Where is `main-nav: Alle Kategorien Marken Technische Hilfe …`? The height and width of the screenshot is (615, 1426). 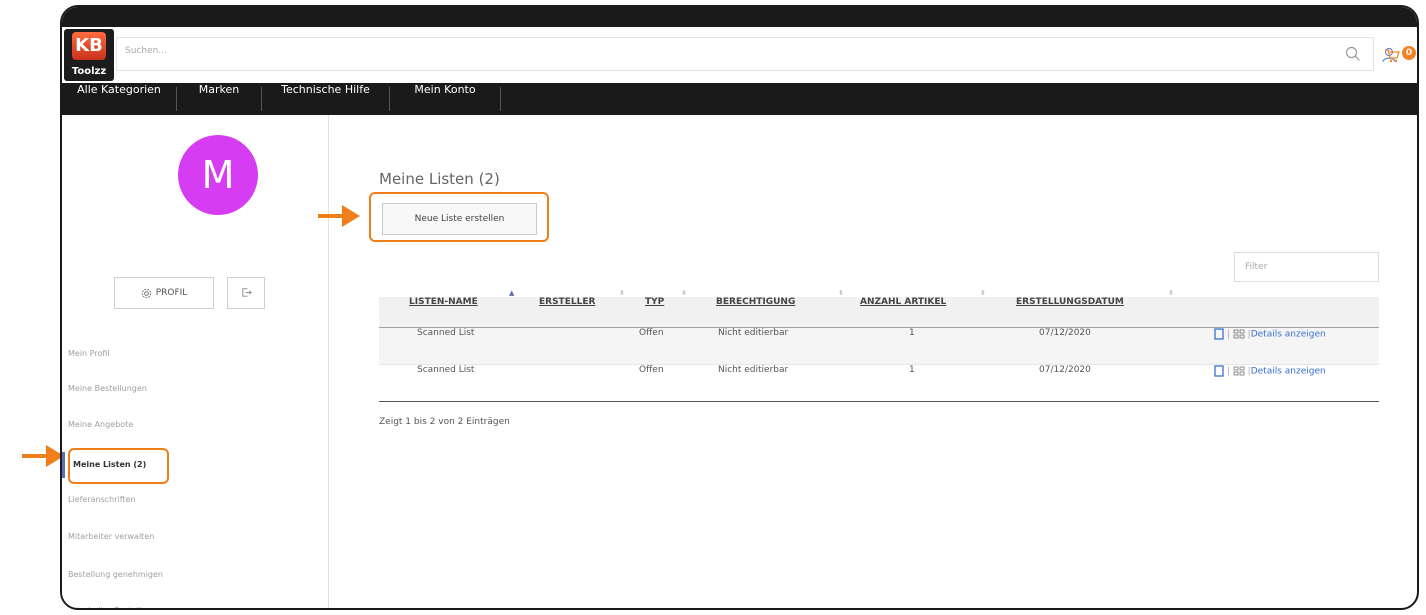 main-nav: Alle Kategorien Marken Technische Hilfe … is located at coordinates (739, 99).